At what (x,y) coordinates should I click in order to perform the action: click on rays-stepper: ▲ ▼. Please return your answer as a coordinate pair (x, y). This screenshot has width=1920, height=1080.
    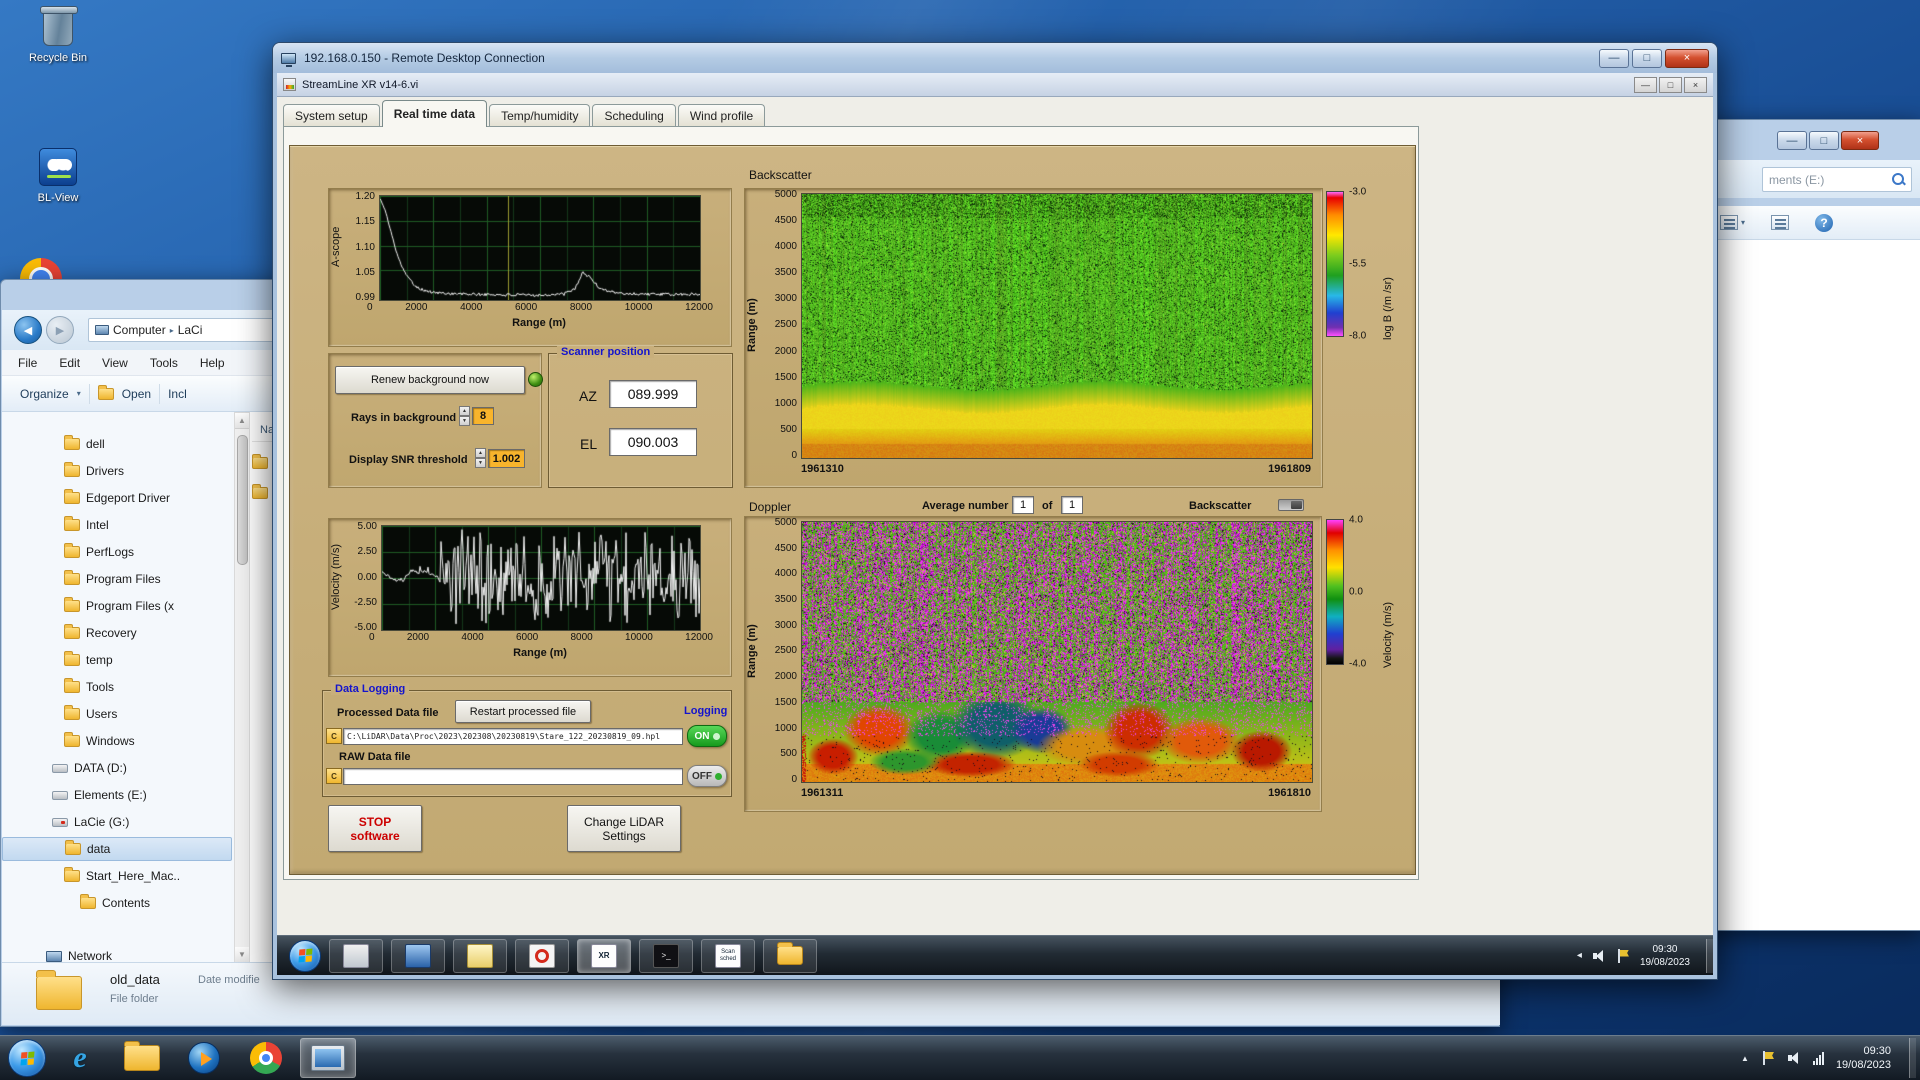
    Looking at the image, I should click on (464, 416).